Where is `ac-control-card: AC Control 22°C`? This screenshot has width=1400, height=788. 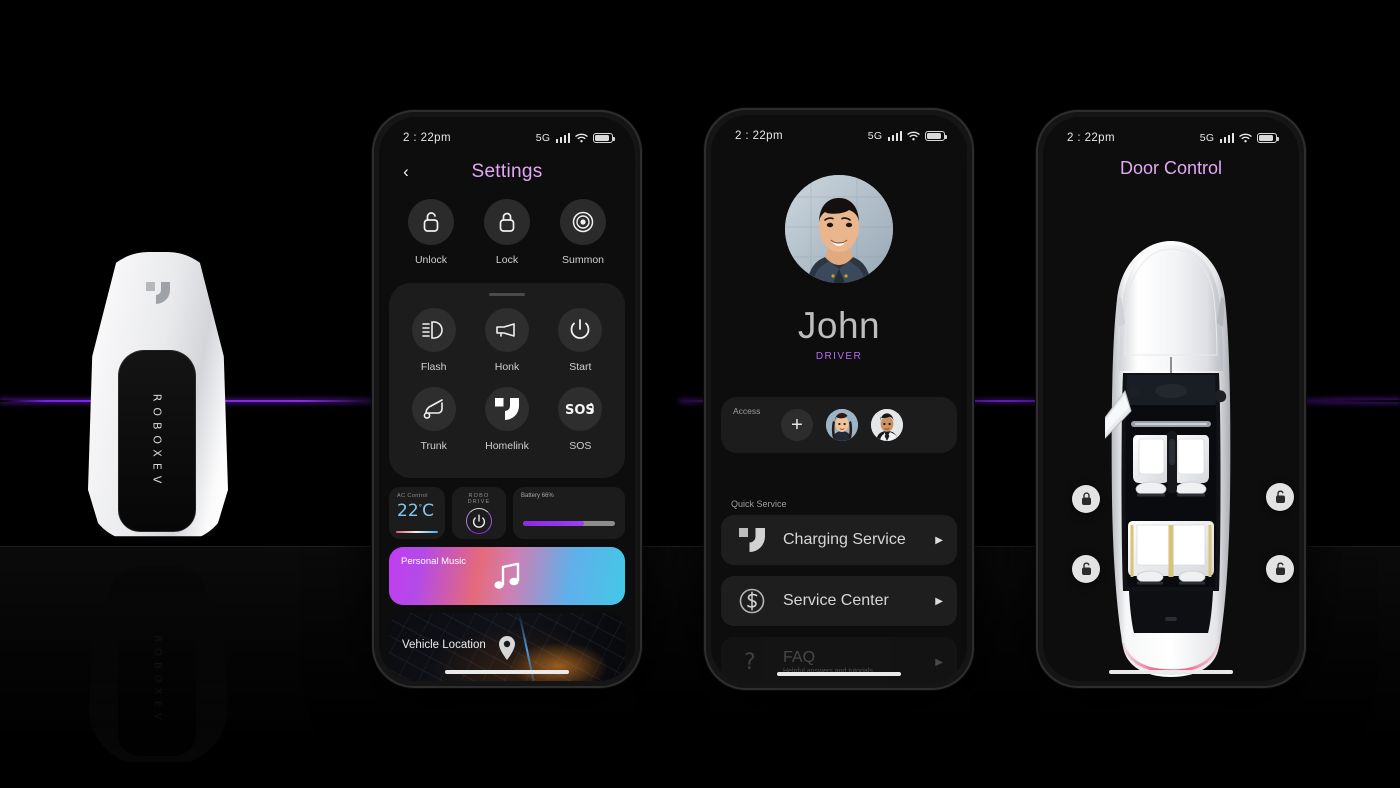 ac-control-card: AC Control 22°C is located at coordinates (417, 513).